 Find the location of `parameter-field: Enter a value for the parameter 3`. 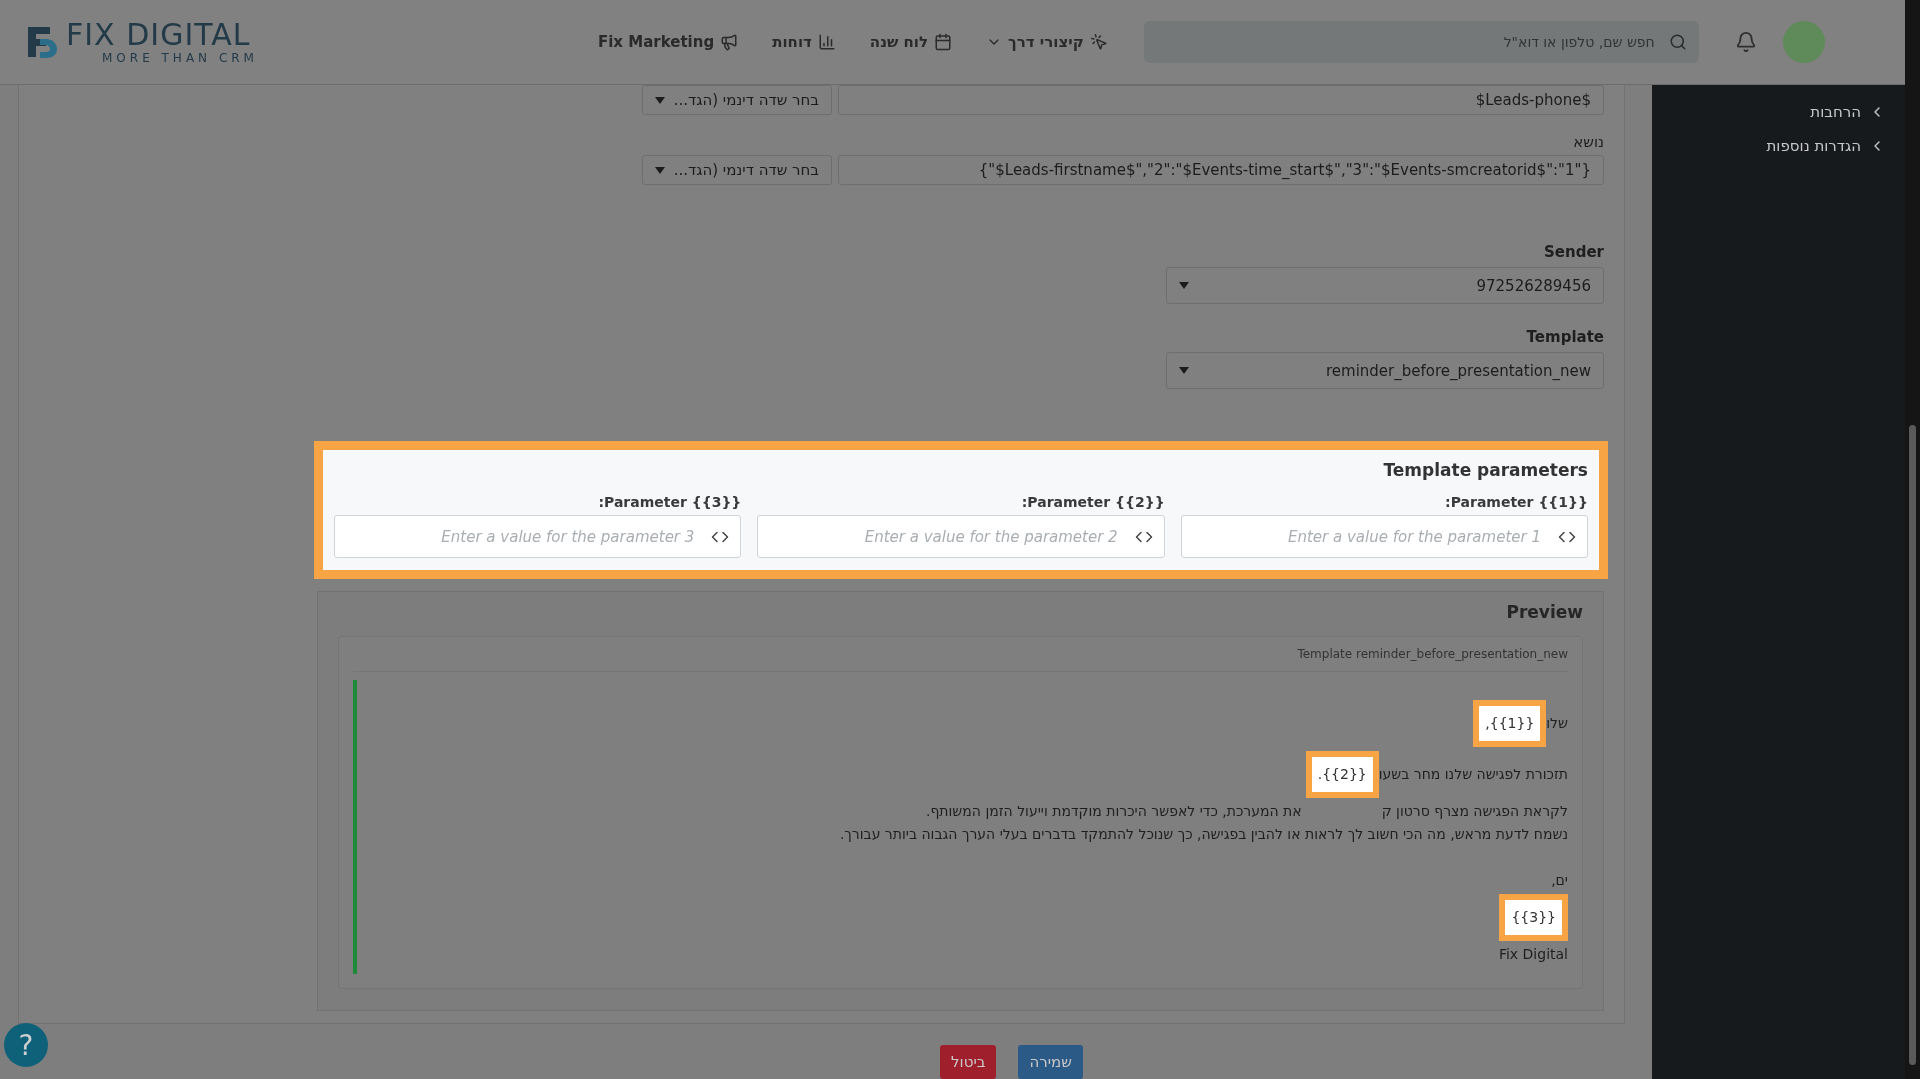

parameter-field: Enter a value for the parameter 3 is located at coordinates (538, 536).